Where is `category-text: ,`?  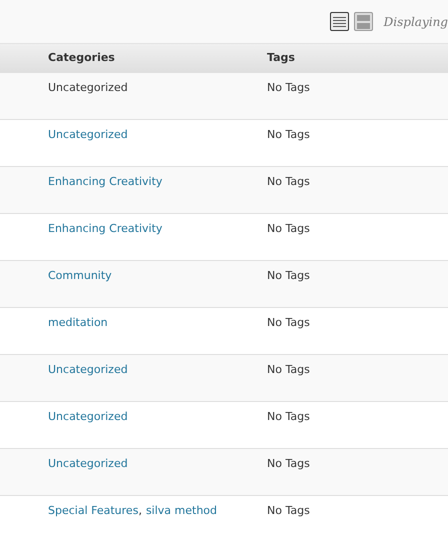
category-text: , is located at coordinates (140, 511).